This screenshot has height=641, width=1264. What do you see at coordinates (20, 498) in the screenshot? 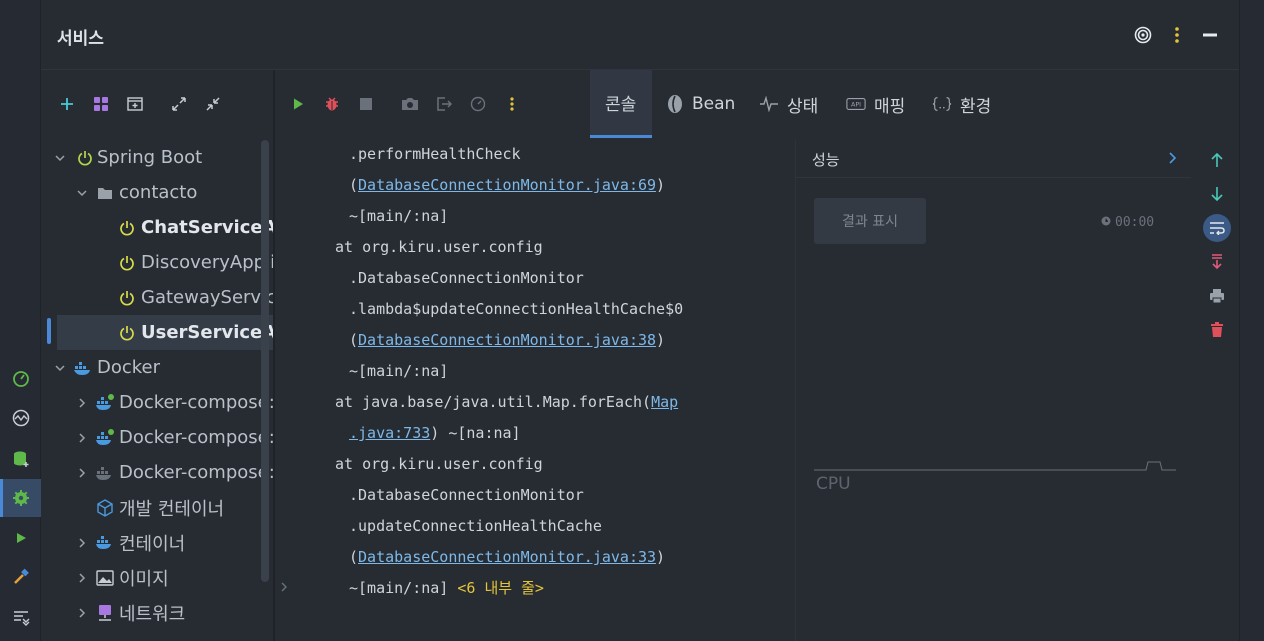
I see `services-gear-icon` at bounding box center [20, 498].